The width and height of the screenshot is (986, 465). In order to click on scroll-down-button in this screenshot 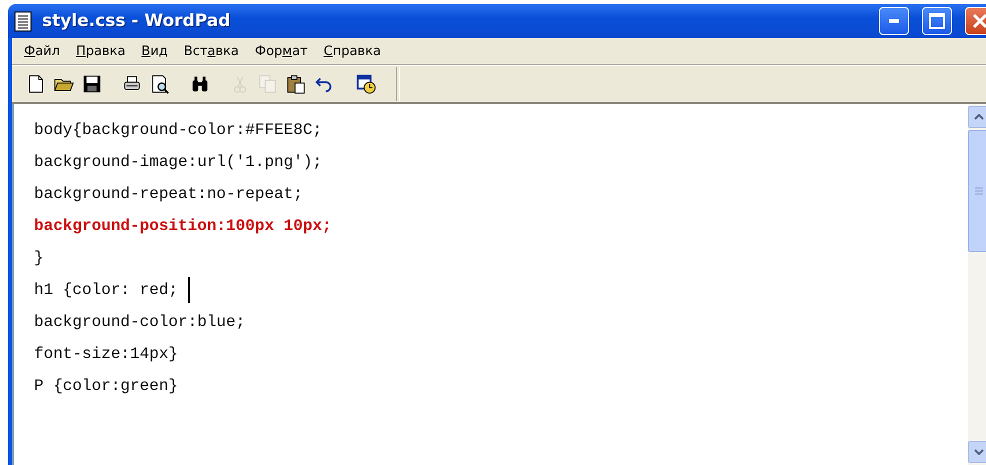, I will do `click(977, 452)`.